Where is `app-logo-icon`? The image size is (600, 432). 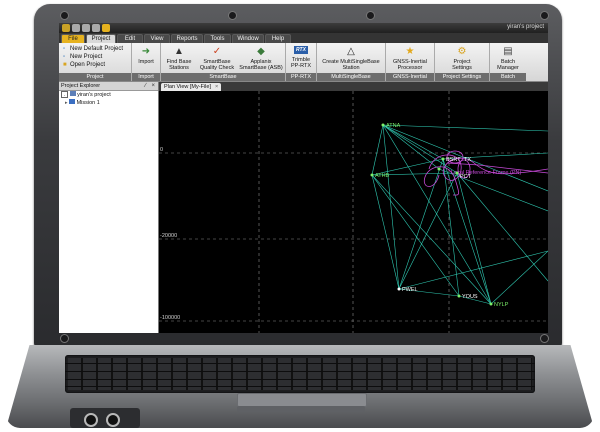 app-logo-icon is located at coordinates (66, 28).